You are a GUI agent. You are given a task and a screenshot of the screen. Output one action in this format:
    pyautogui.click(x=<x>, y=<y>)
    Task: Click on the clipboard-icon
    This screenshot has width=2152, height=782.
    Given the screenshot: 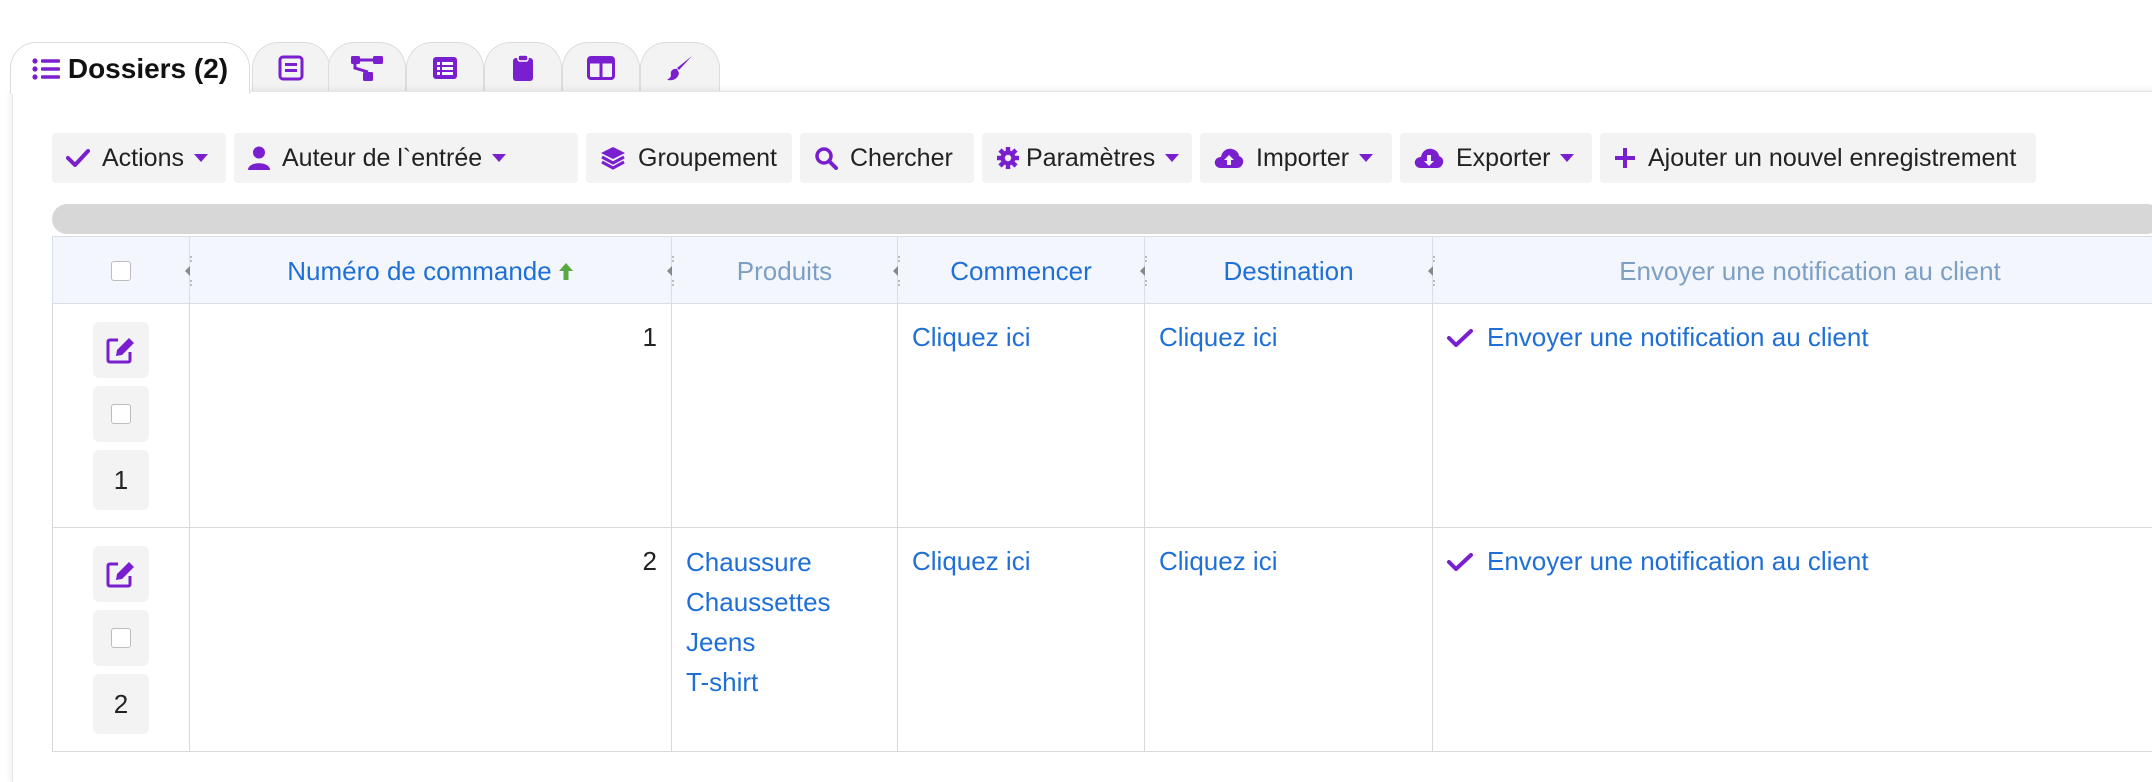 What is the action you would take?
    pyautogui.click(x=523, y=67)
    